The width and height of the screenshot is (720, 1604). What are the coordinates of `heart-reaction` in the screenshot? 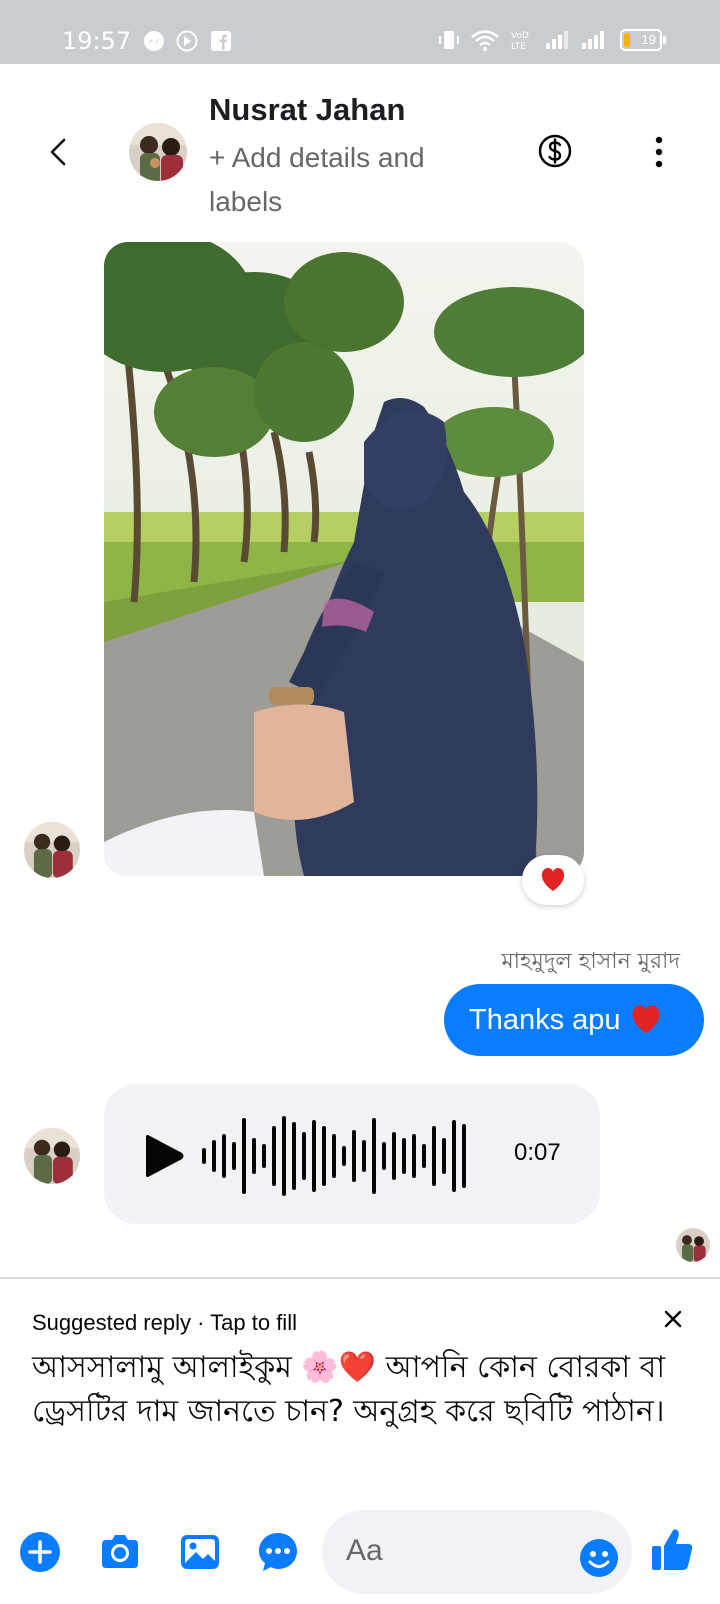 It's located at (553, 880).